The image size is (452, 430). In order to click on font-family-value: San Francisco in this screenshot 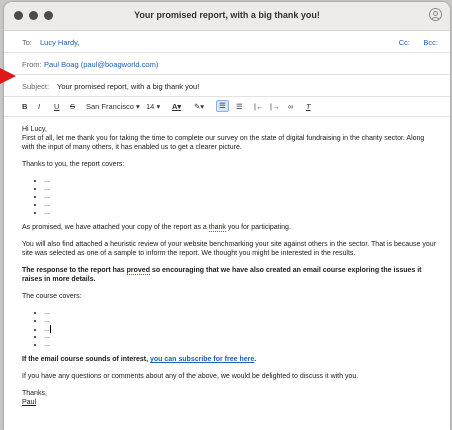, I will do `click(110, 106)`.